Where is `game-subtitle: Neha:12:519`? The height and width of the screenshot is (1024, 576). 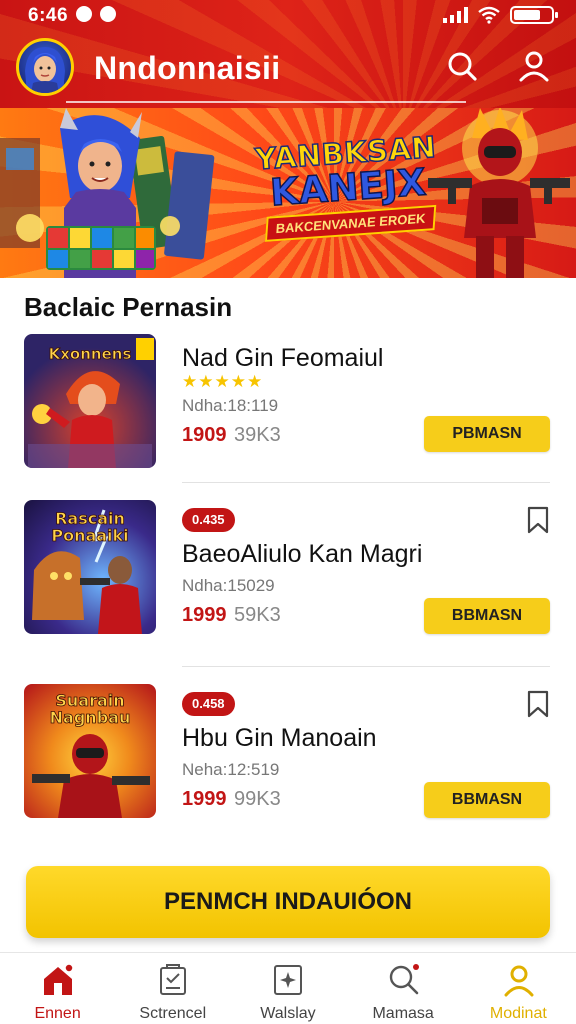
game-subtitle: Neha:12:519 is located at coordinates (231, 769).